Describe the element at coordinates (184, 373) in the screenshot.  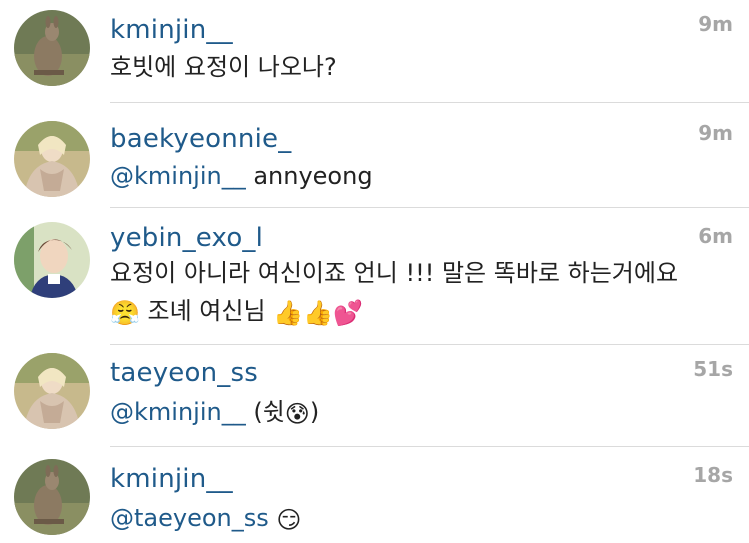
I see `username: taeyeon_ss` at that location.